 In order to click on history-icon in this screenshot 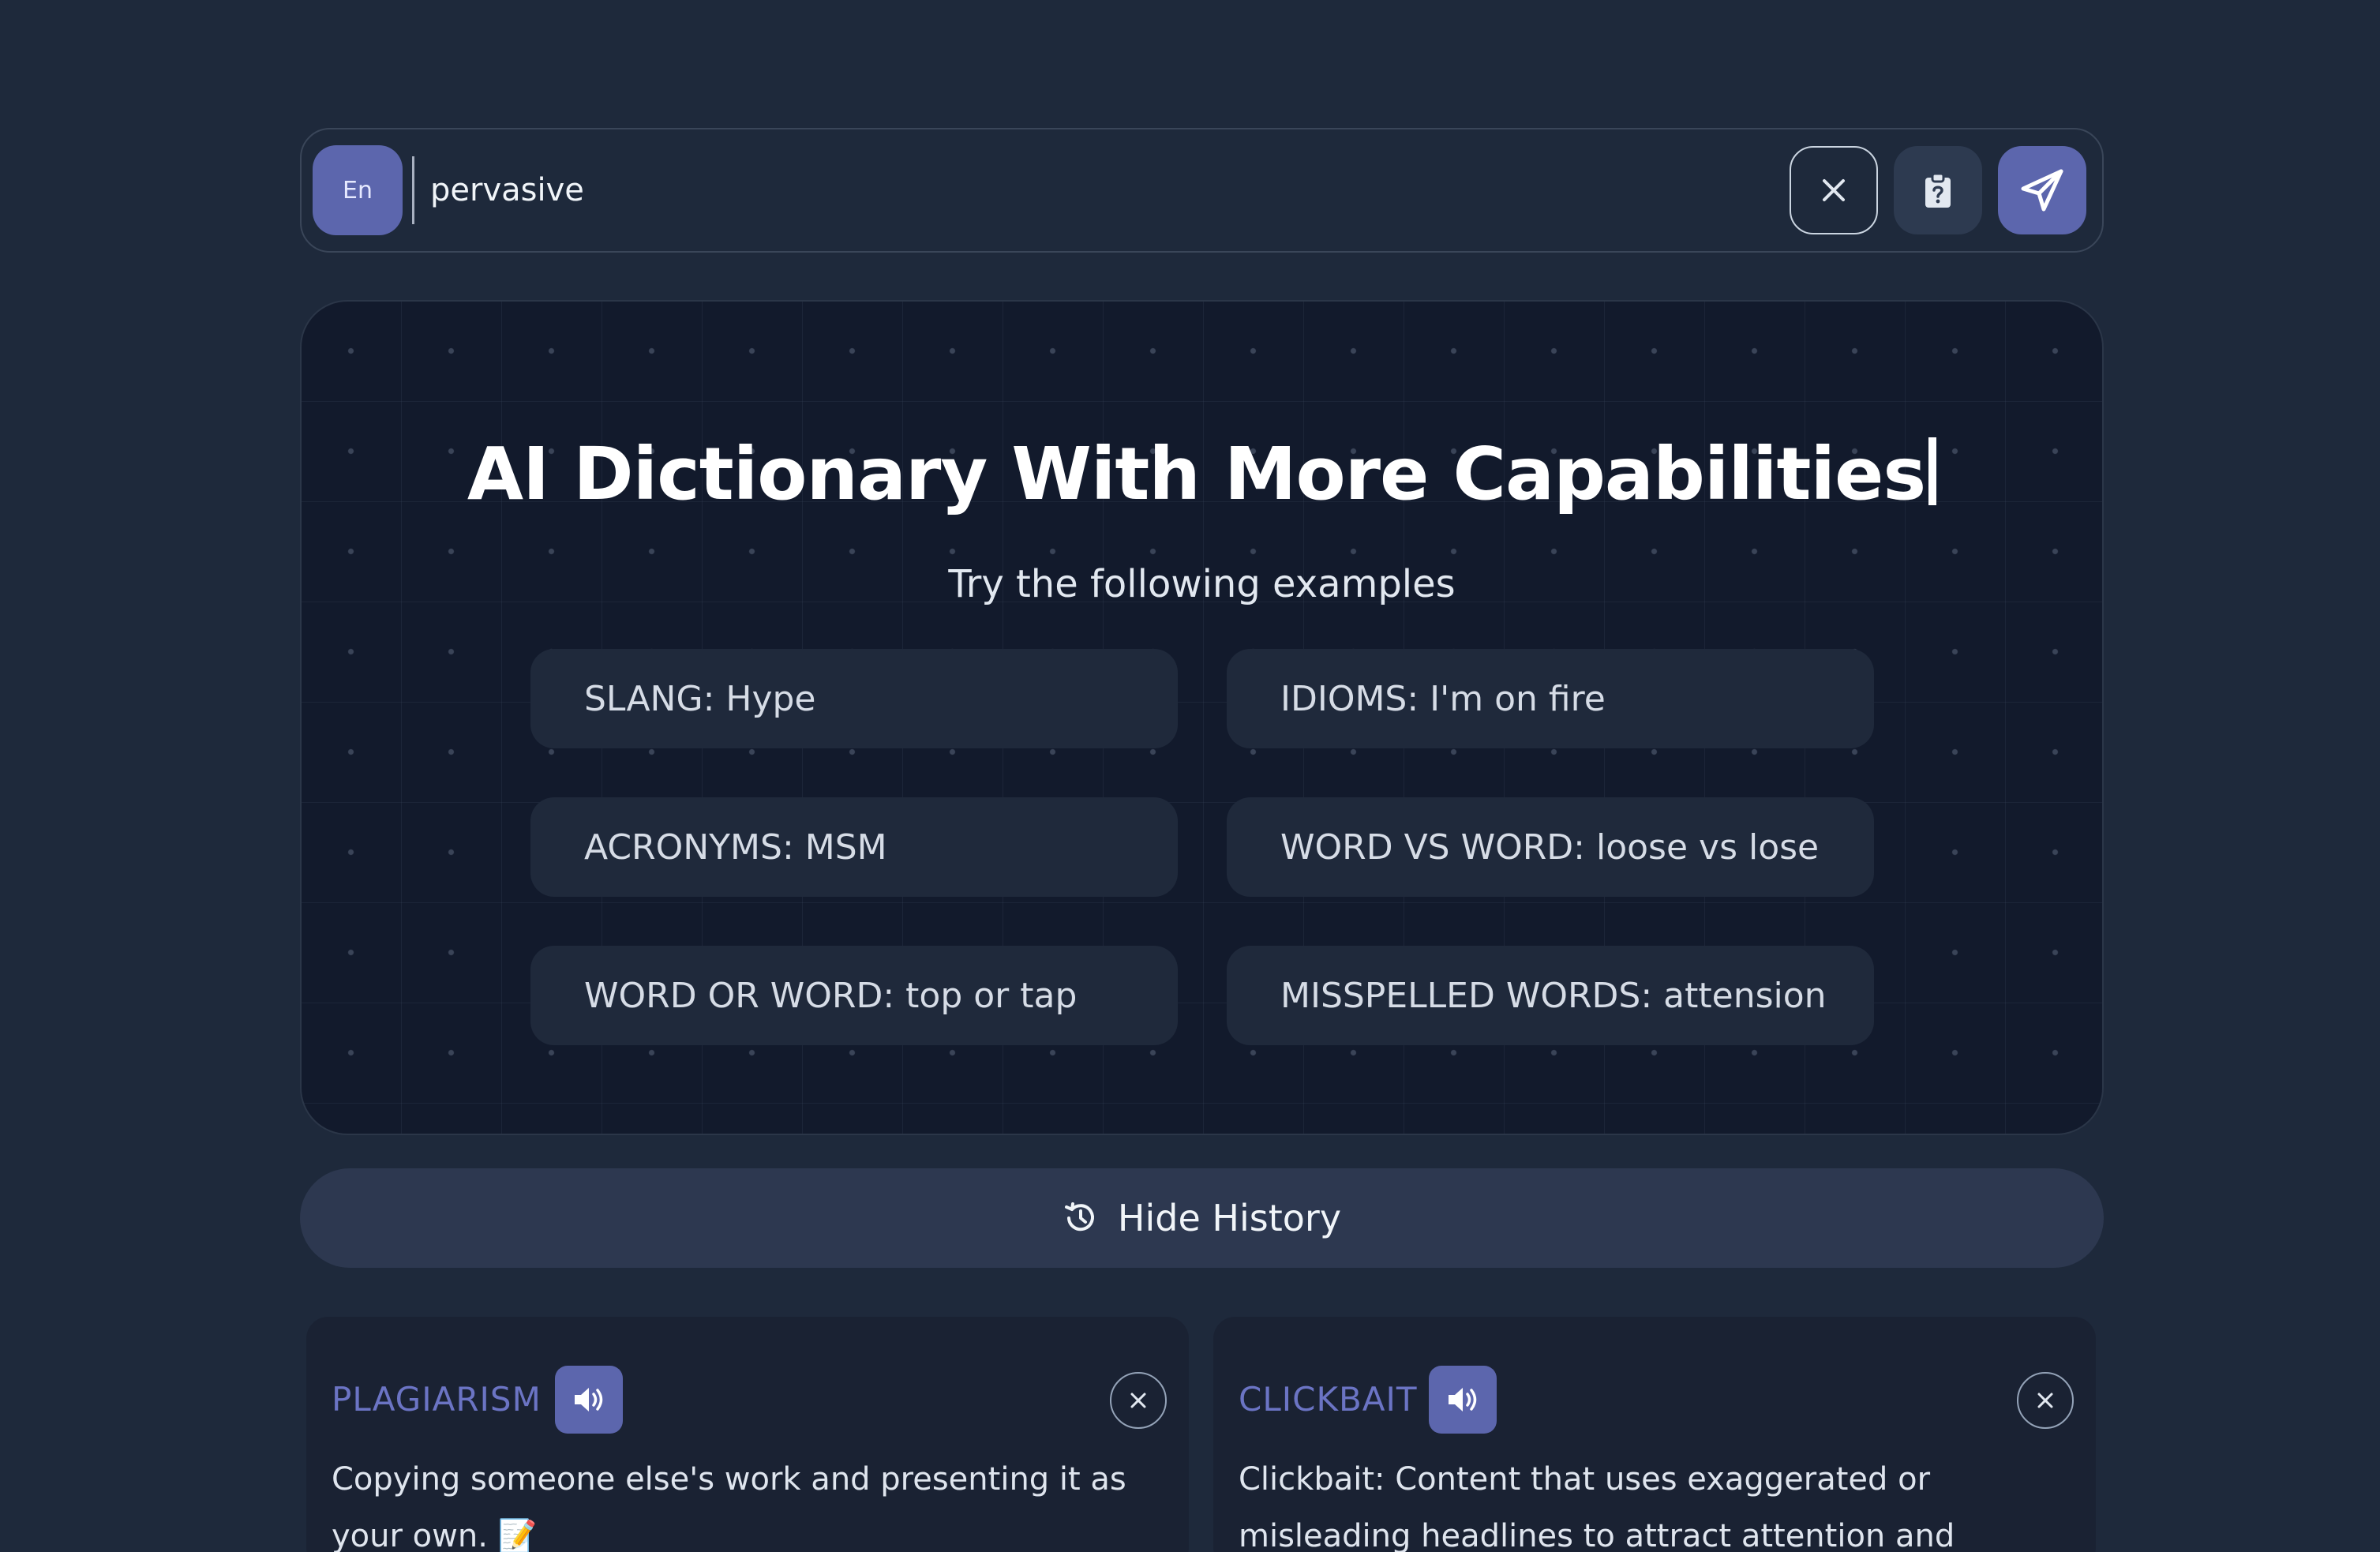, I will do `click(1079, 1216)`.